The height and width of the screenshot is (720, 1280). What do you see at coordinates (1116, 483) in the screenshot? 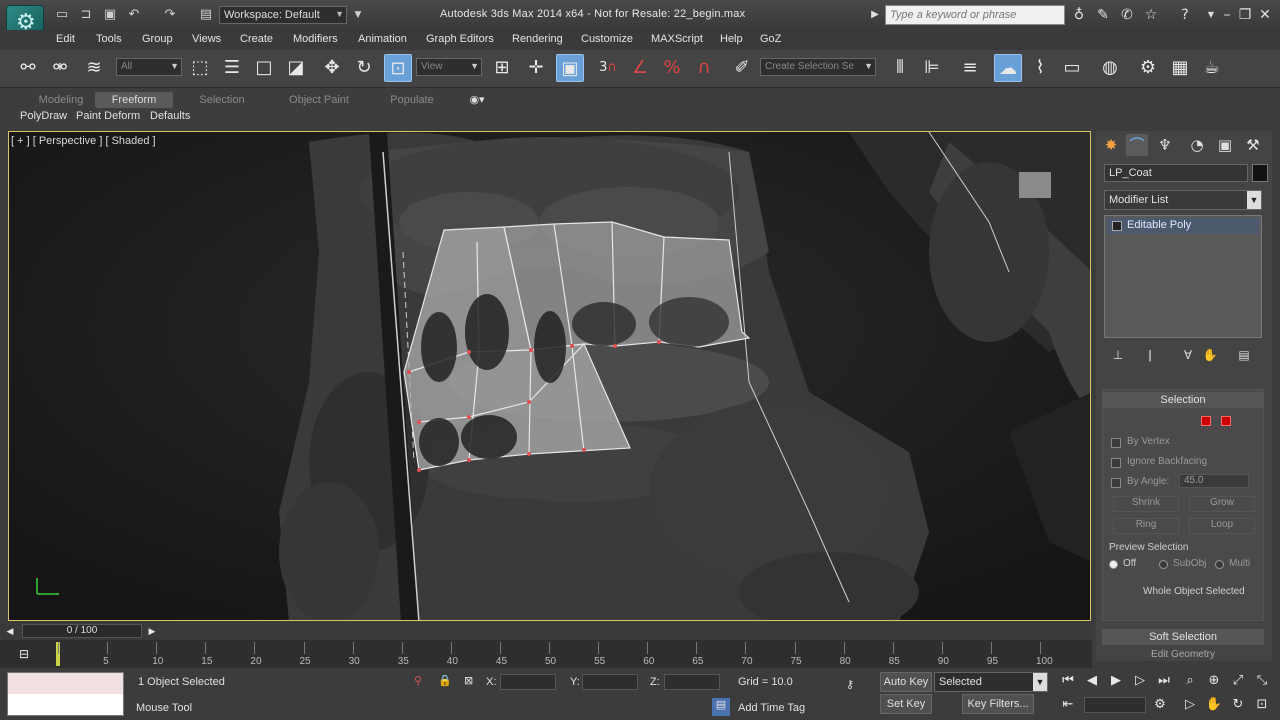
I see `by-angle-checkbox` at bounding box center [1116, 483].